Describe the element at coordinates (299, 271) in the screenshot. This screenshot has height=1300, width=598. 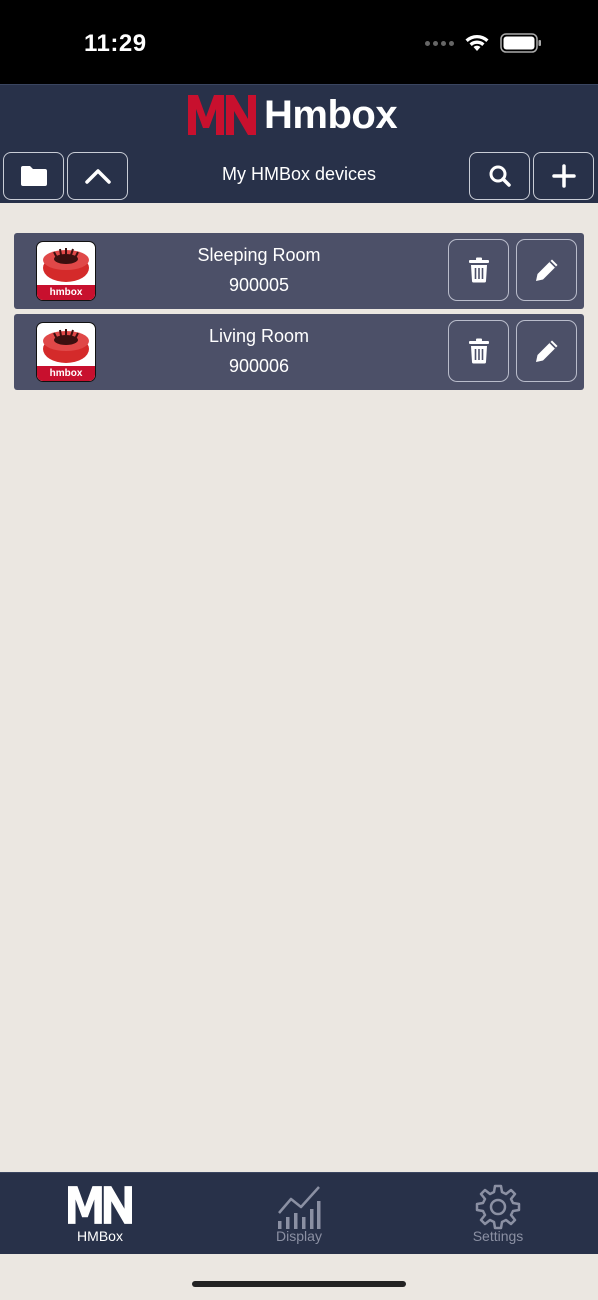
I see `device-row: hmbox Sleeping Room 900005` at that location.